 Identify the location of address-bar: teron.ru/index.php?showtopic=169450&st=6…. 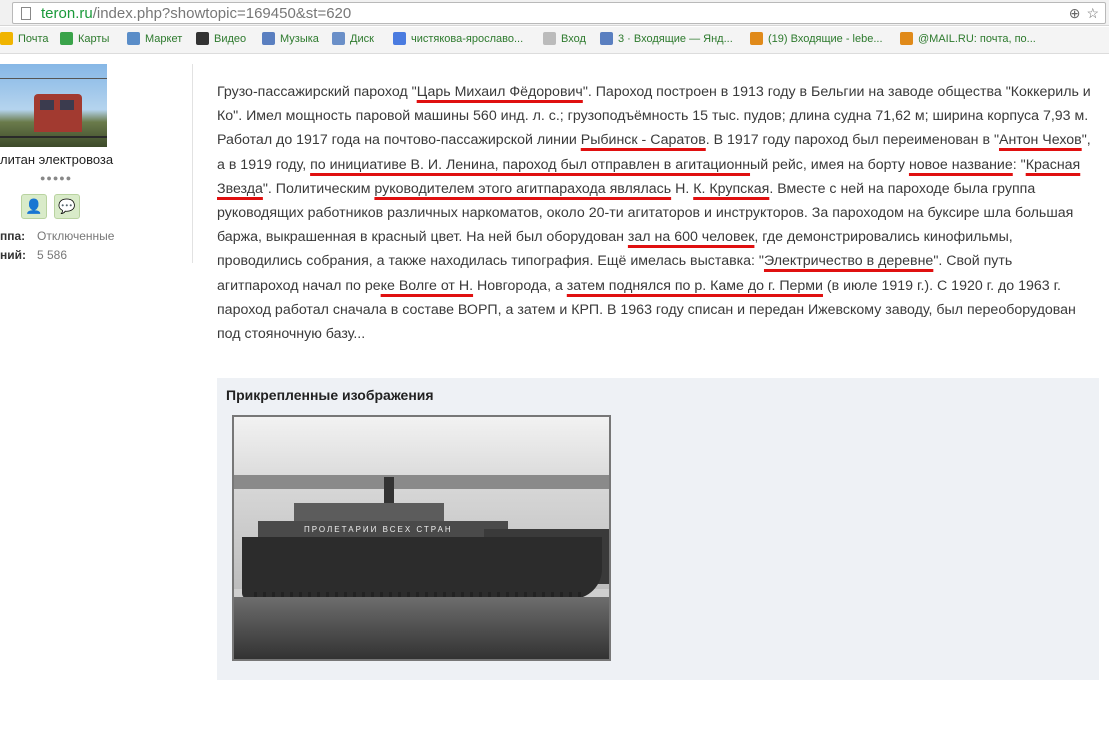
(554, 13).